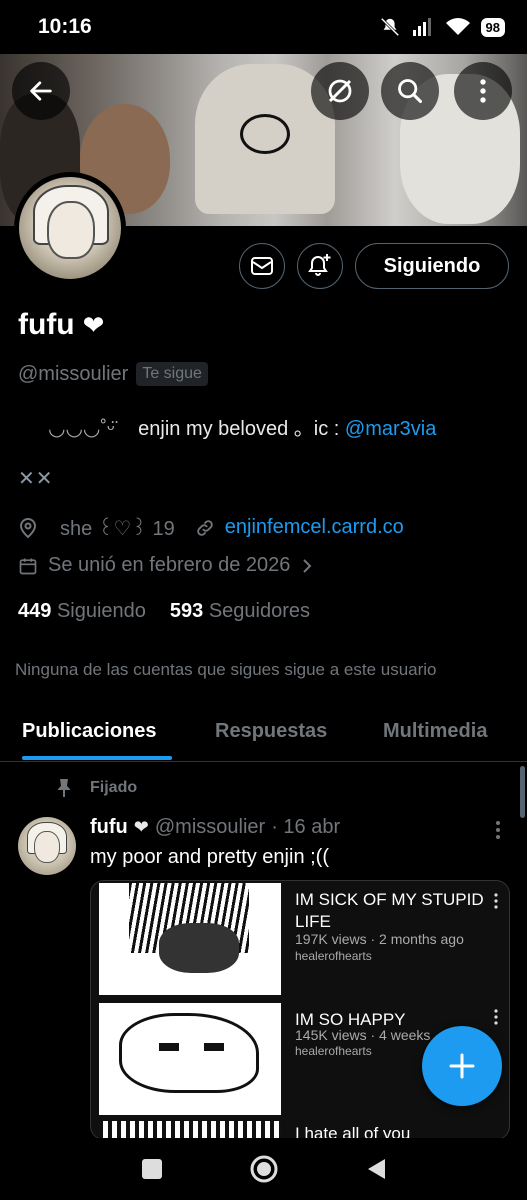  I want to click on compose-post-button, so click(462, 1066).